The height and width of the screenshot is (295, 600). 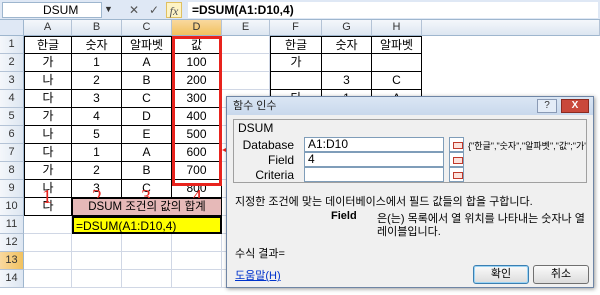 What do you see at coordinates (347, 81) in the screenshot?
I see `criteria-cell: 3` at bounding box center [347, 81].